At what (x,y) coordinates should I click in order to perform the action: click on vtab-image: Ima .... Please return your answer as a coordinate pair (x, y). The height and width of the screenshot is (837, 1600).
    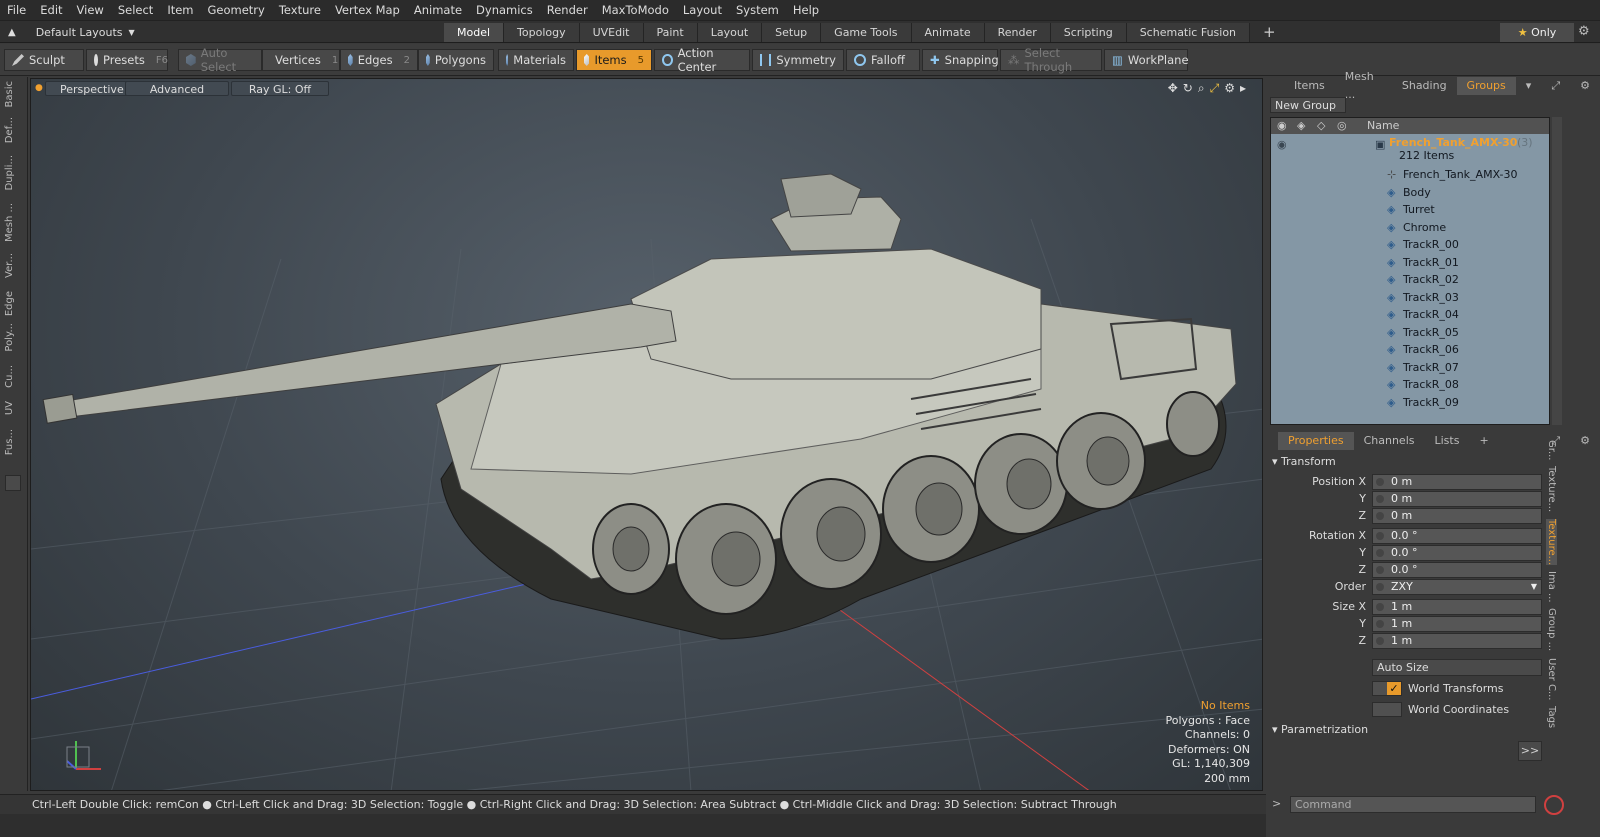
    Looking at the image, I should click on (1551, 587).